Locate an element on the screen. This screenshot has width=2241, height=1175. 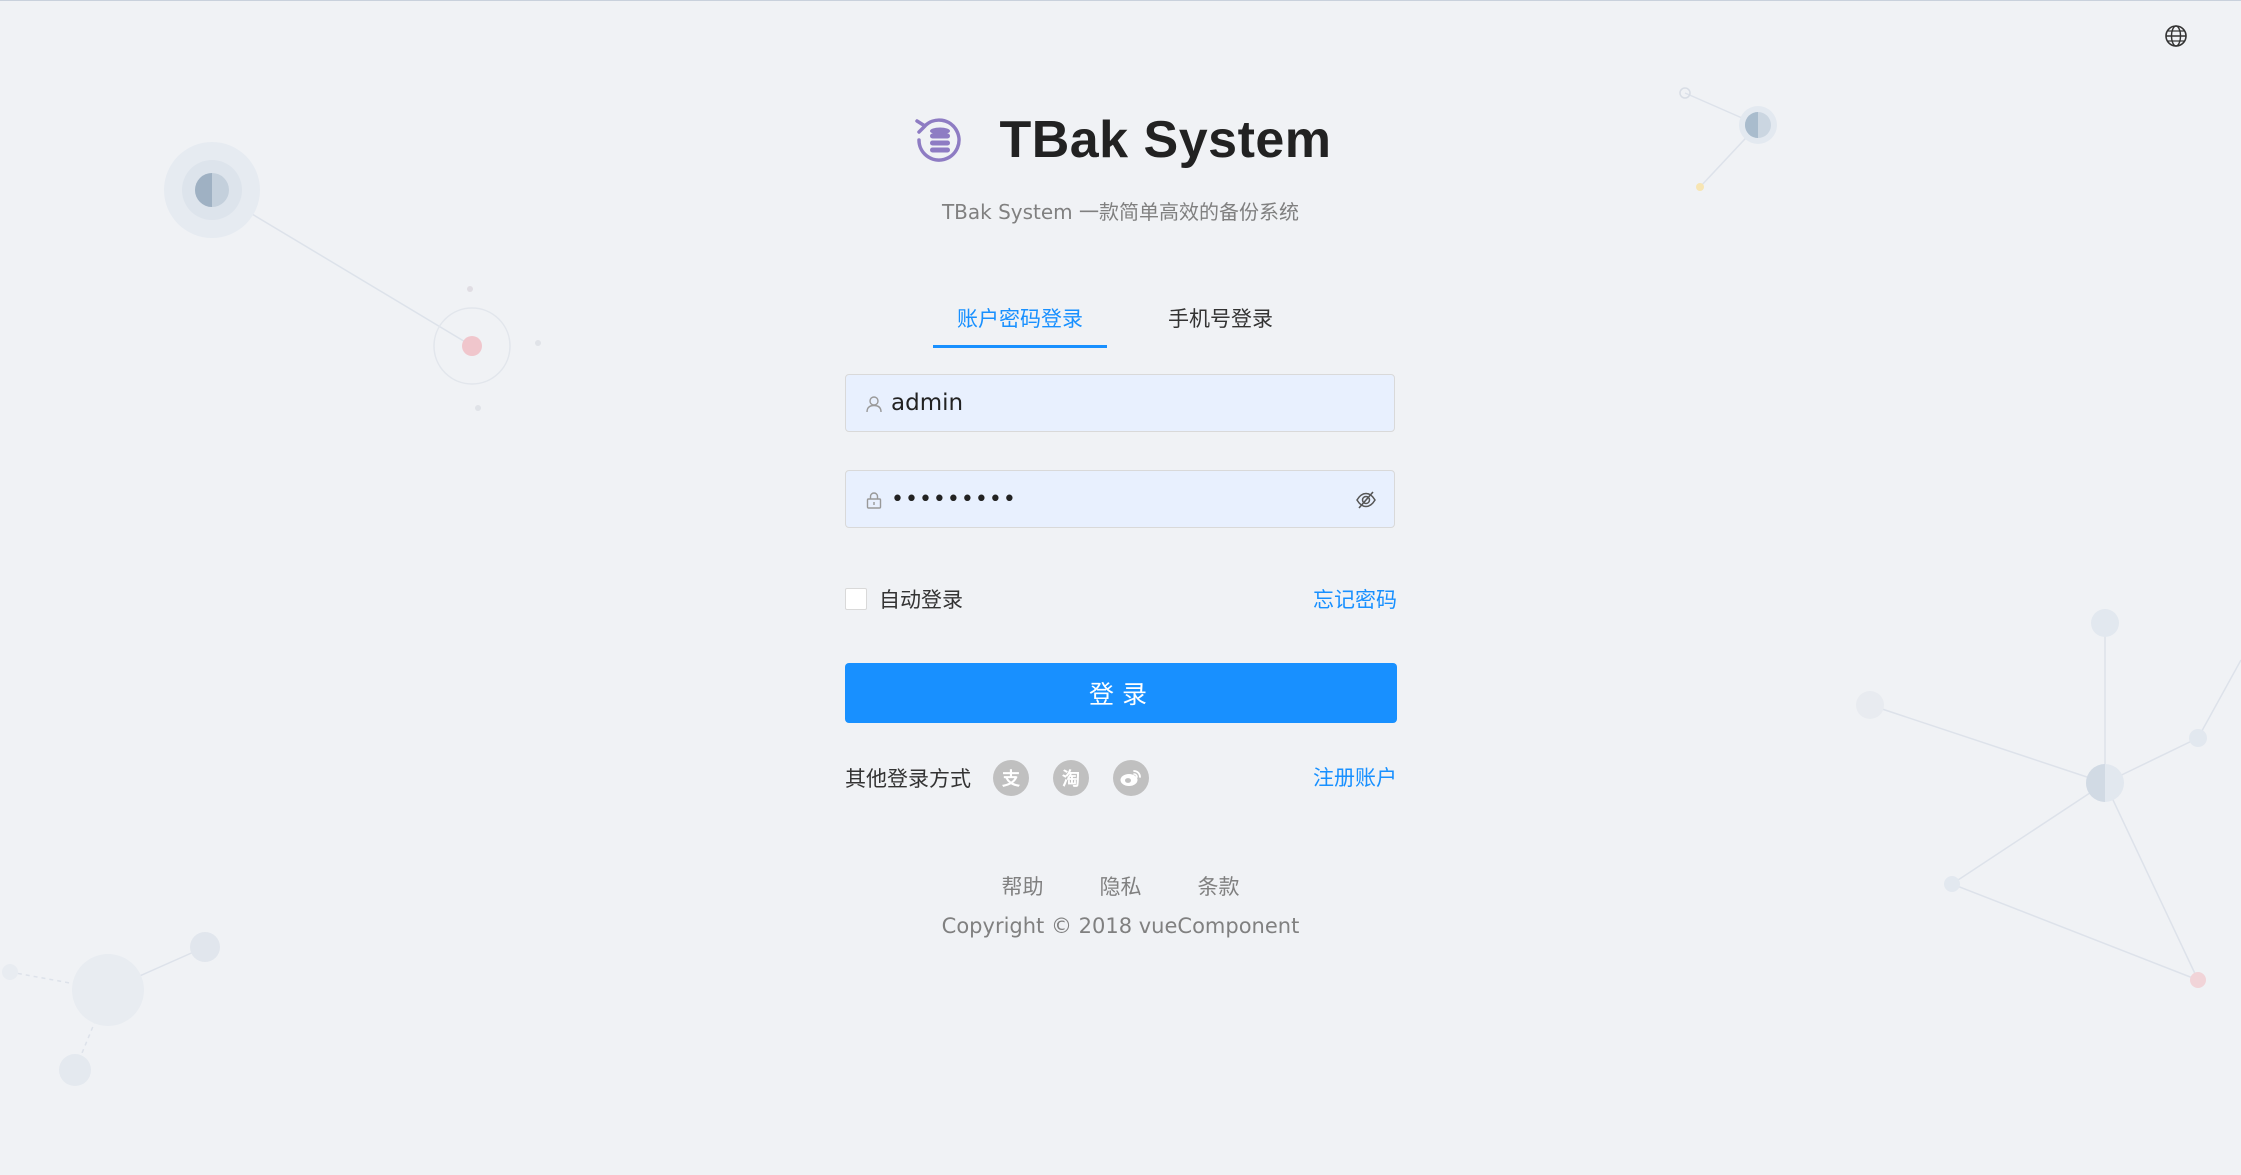
globe-icon is located at coordinates (2176, 36).